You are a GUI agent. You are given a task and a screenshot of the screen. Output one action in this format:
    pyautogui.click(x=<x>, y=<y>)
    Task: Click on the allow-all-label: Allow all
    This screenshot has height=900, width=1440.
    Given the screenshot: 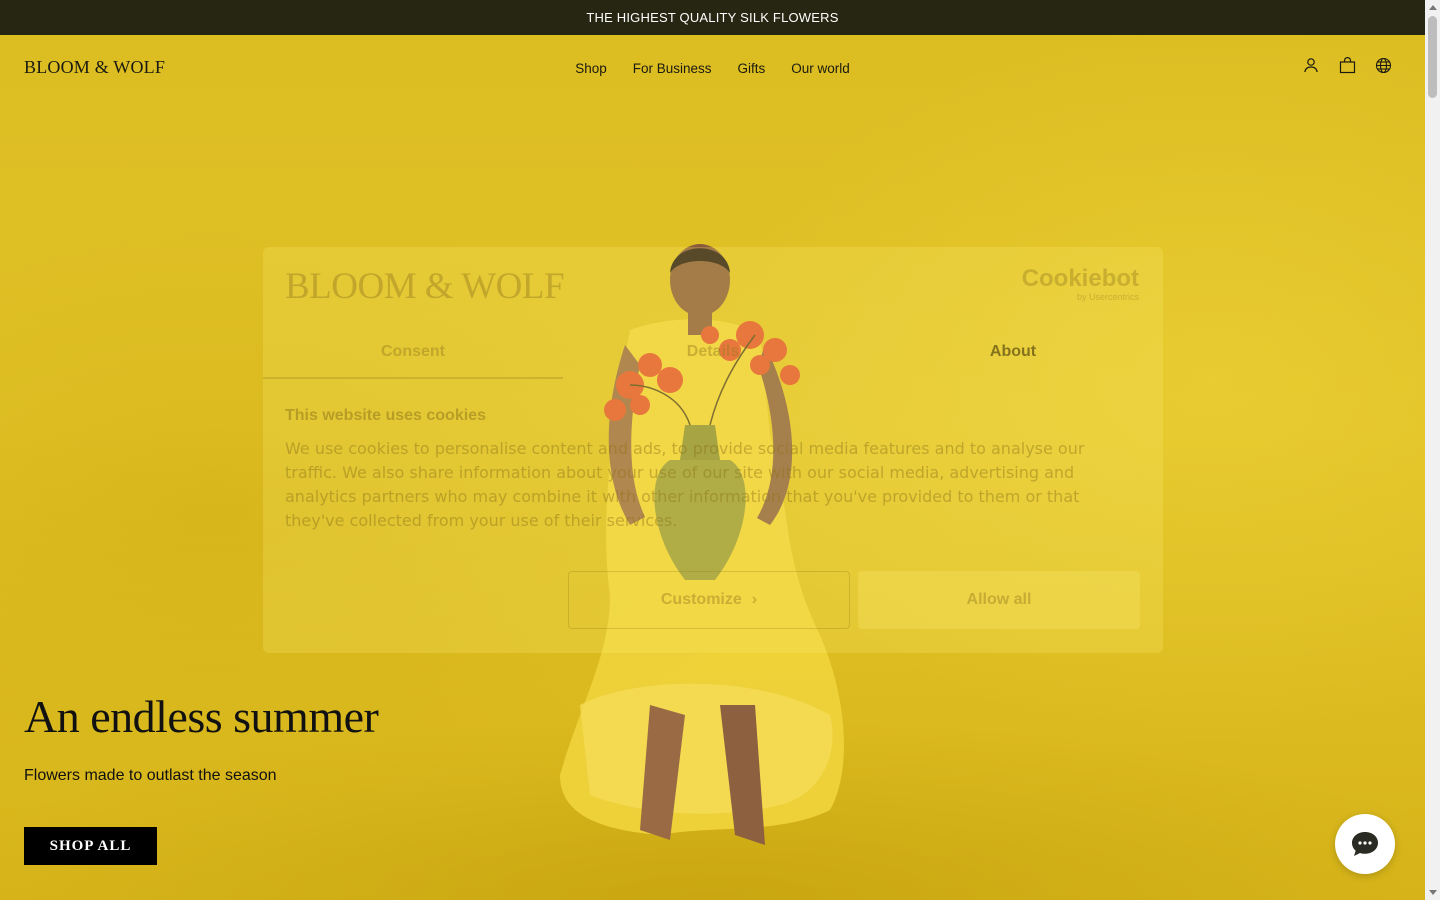 What is the action you would take?
    pyautogui.click(x=999, y=599)
    